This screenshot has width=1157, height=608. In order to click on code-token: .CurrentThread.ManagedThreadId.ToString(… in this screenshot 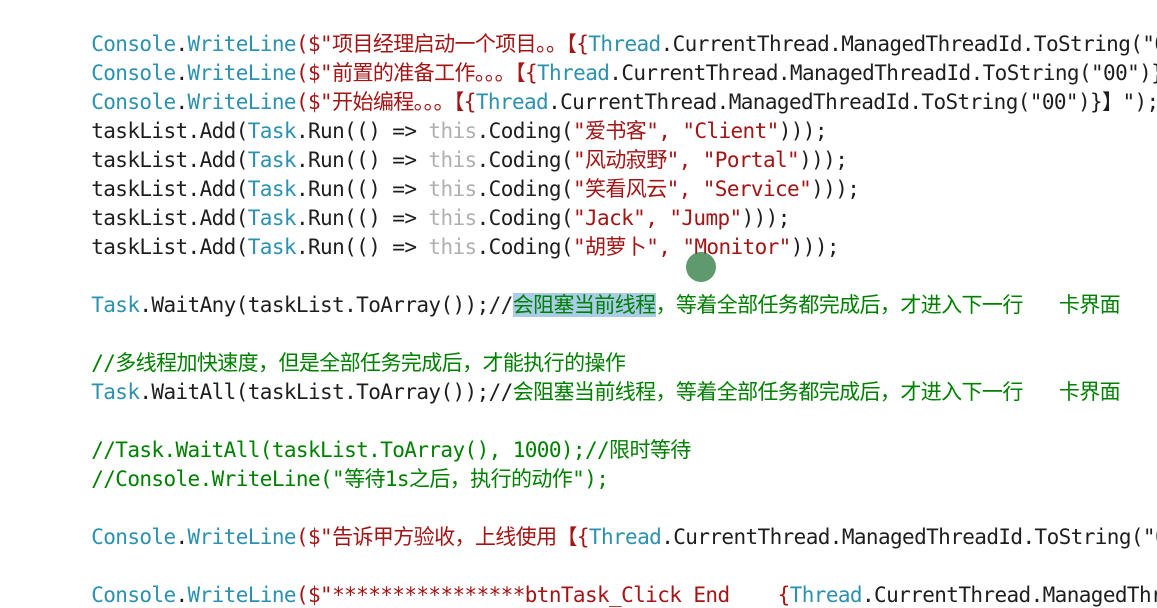, I will do `click(909, 537)`.